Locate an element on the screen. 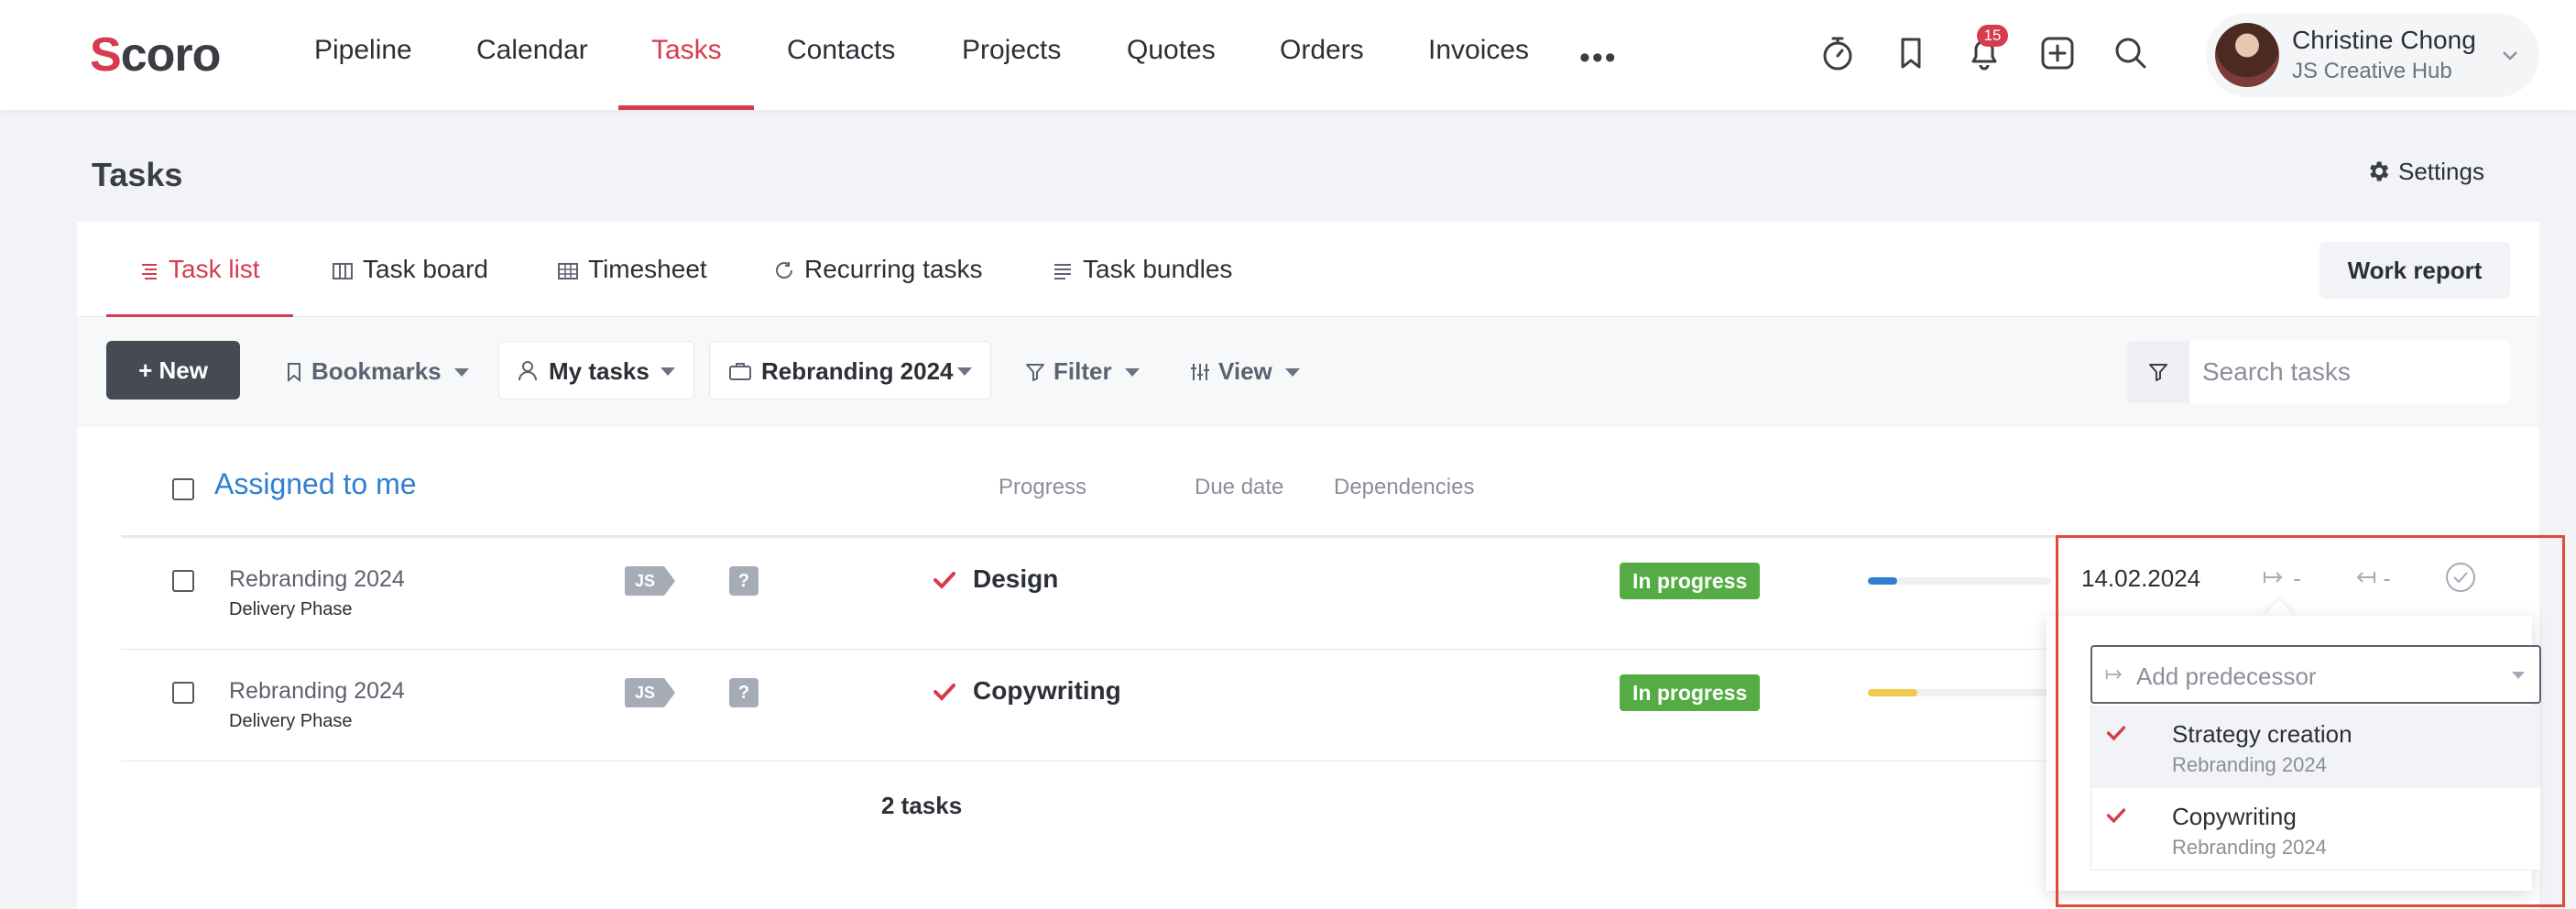 The width and height of the screenshot is (2576, 909). active-nav-indicator is located at coordinates (686, 108).